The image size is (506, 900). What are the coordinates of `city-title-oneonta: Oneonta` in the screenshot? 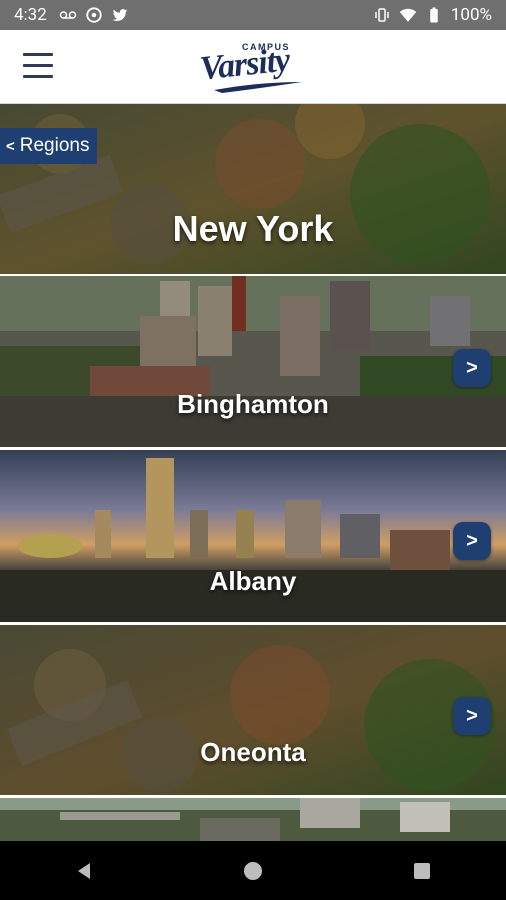 It's located at (253, 752).